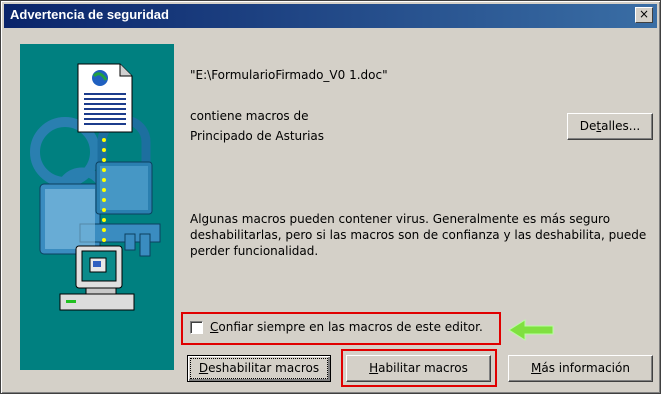 This screenshot has height=394, width=661. Describe the element at coordinates (423, 368) in the screenshot. I see `enable-label-end: abilitar macros` at that location.